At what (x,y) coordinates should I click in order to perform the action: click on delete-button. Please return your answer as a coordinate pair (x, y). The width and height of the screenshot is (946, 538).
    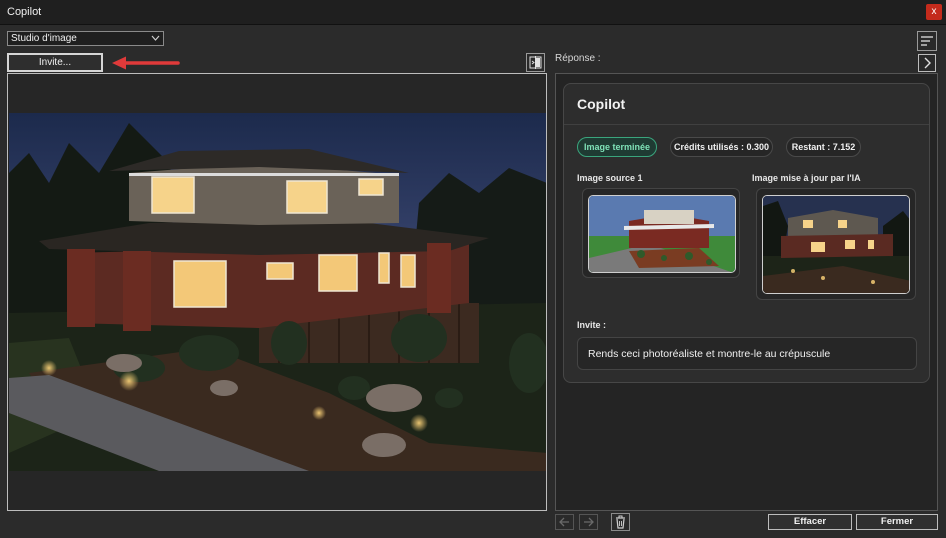
    Looking at the image, I should click on (620, 522).